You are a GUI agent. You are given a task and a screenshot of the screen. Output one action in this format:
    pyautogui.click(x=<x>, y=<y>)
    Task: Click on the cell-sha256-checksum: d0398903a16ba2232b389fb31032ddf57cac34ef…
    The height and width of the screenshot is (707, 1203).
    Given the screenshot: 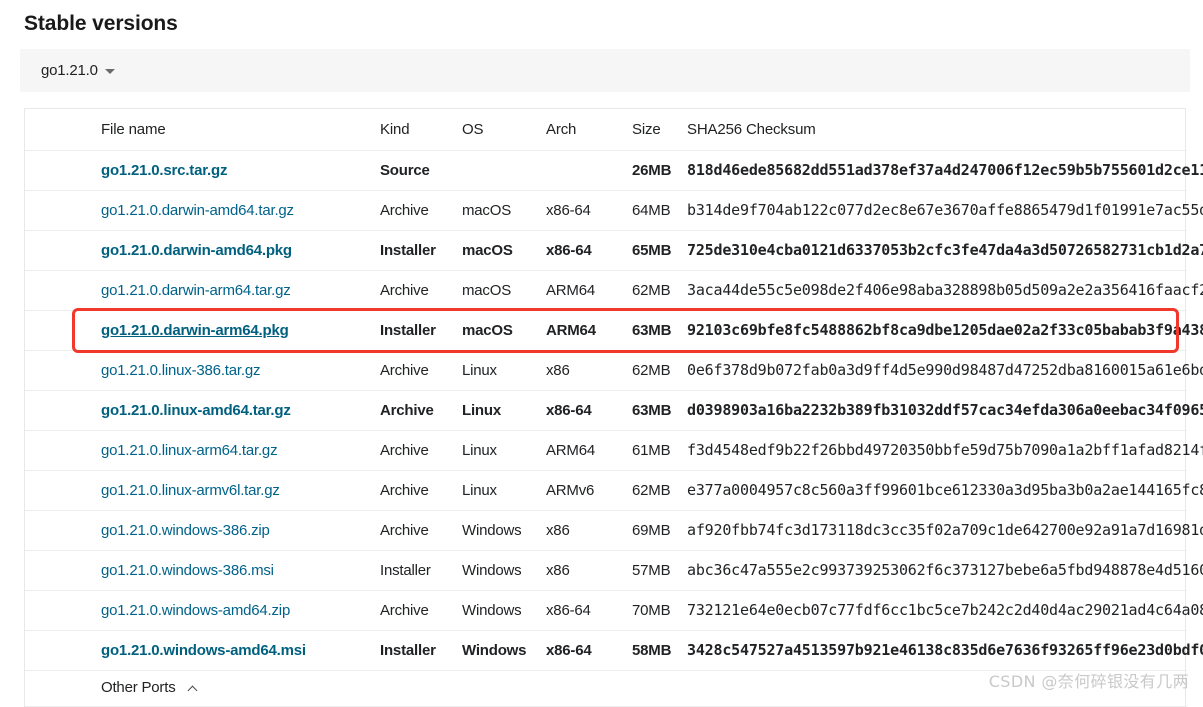 What is the action you would take?
    pyautogui.click(x=945, y=410)
    